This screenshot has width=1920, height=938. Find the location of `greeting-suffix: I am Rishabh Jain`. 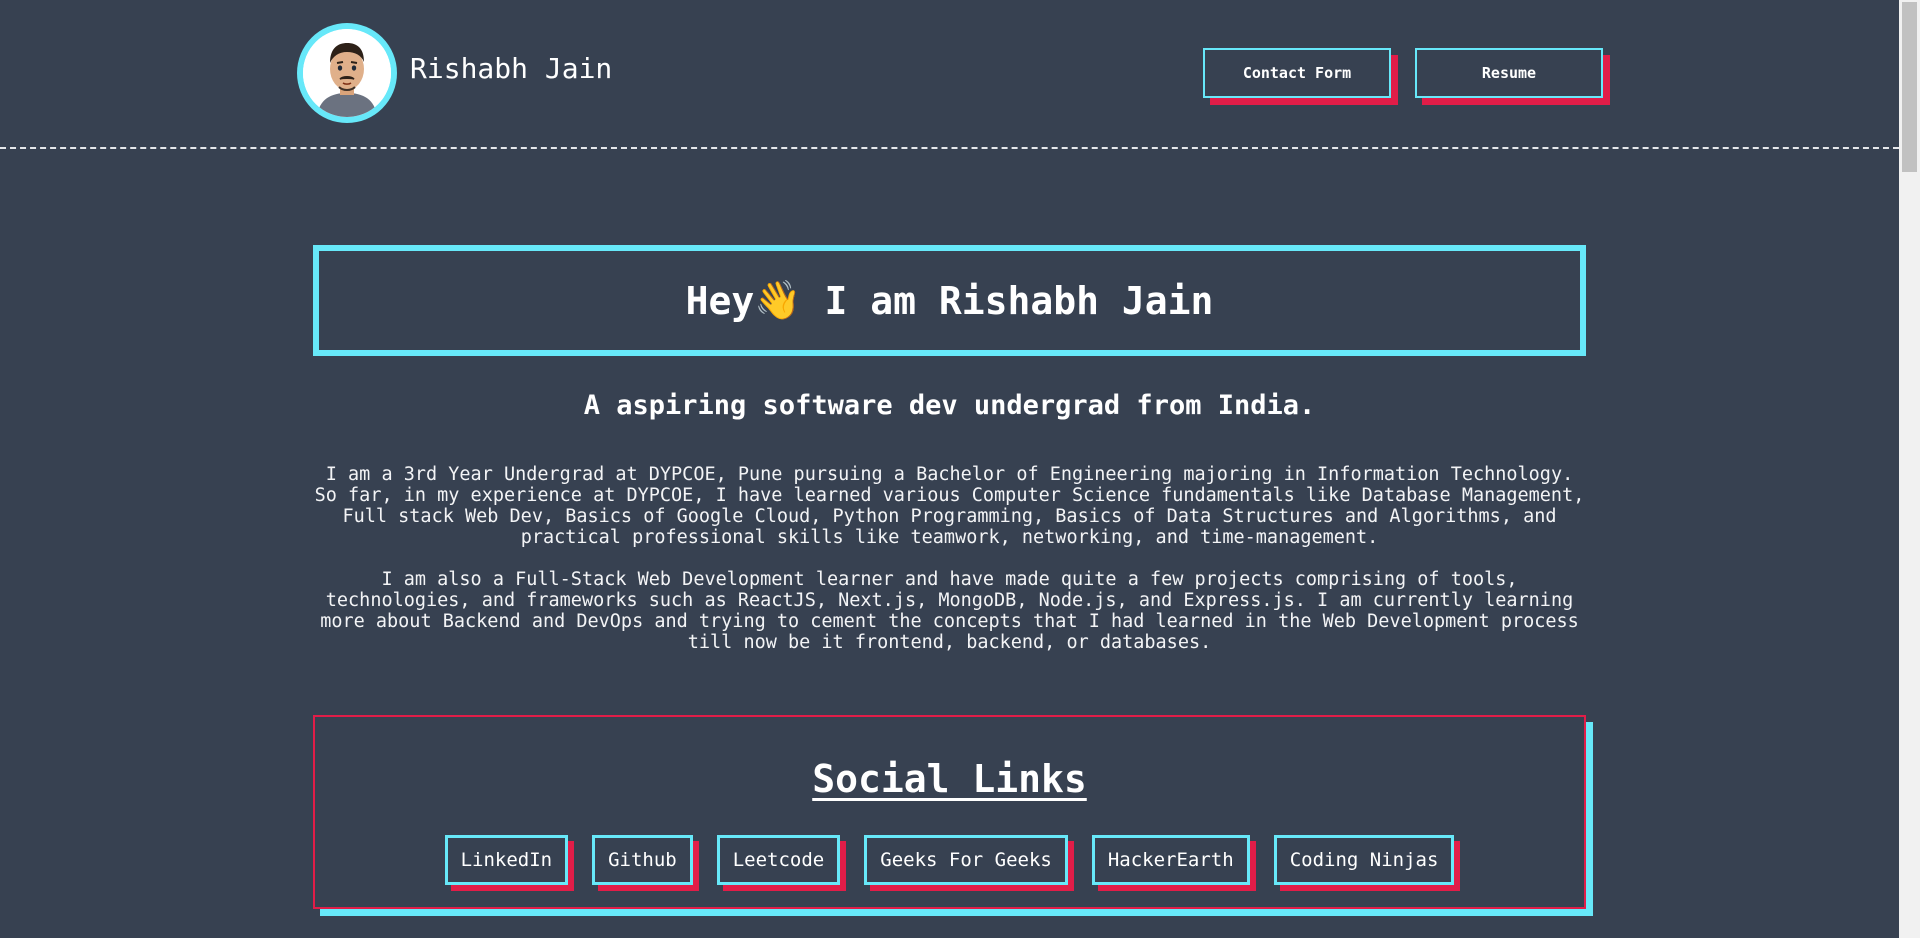

greeting-suffix: I am Rishabh Jain is located at coordinates (1007, 300).